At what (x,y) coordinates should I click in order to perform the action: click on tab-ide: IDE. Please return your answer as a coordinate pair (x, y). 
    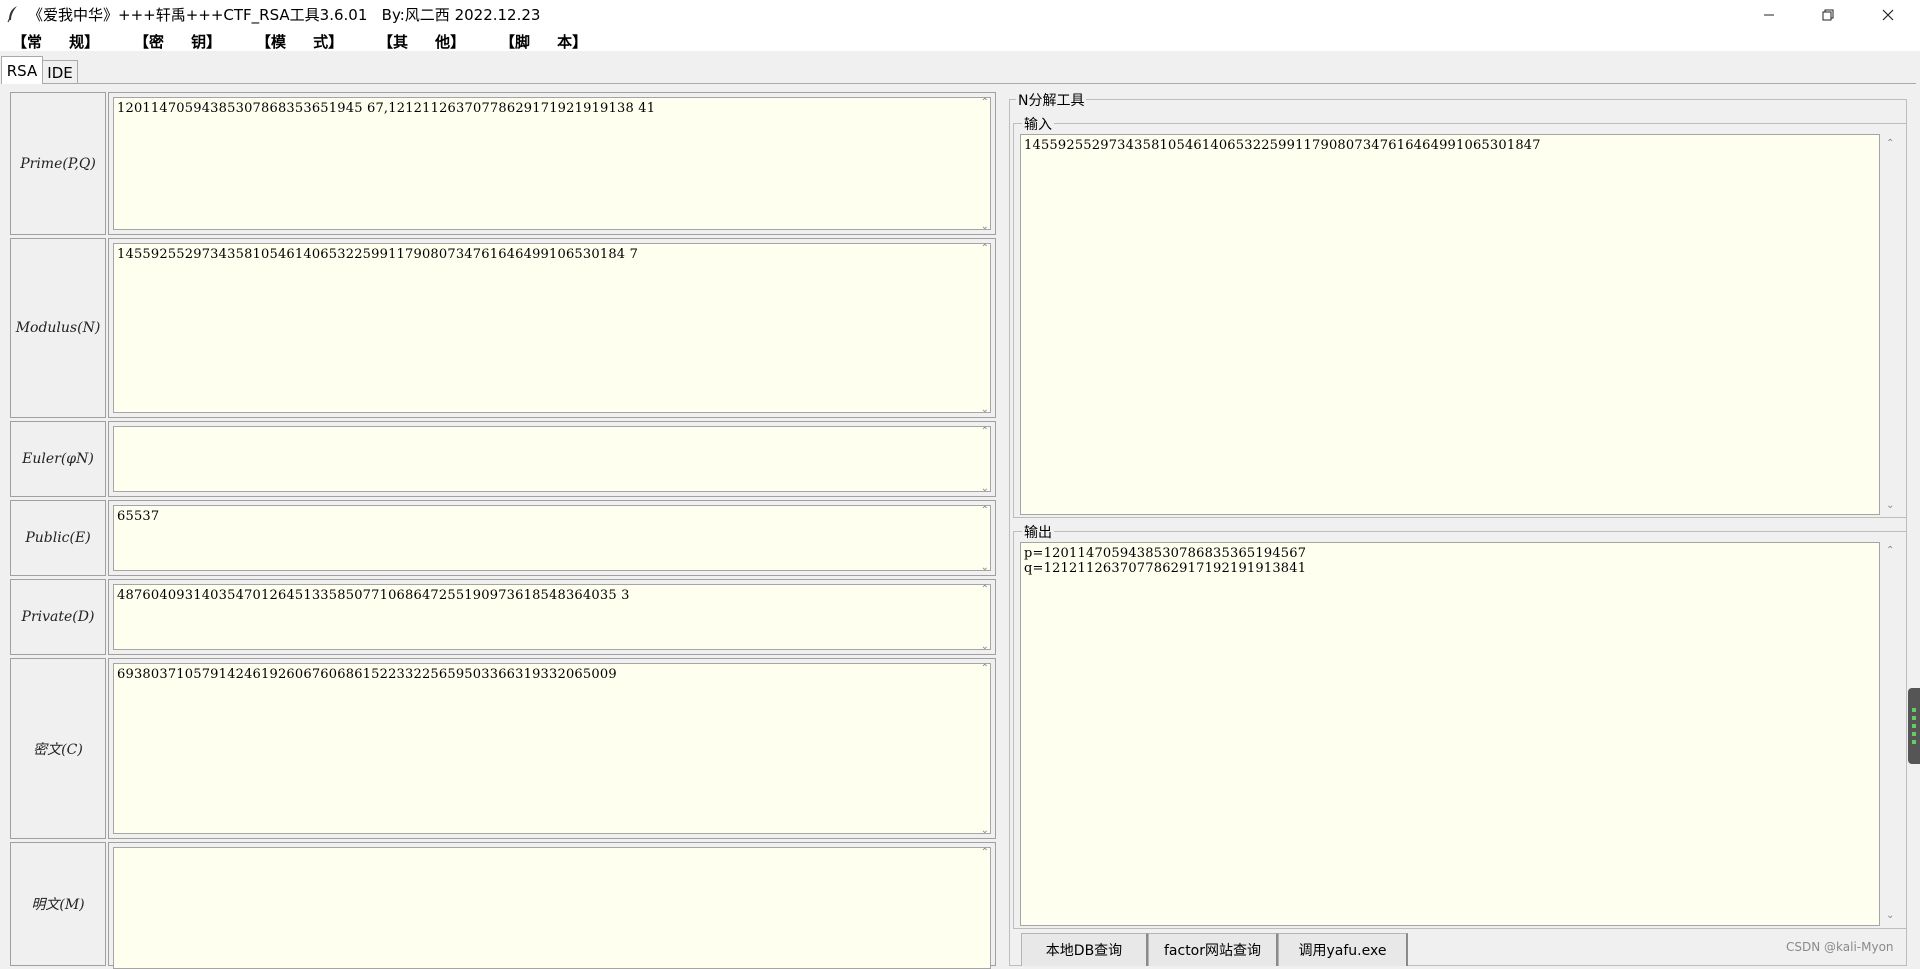
    Looking at the image, I should click on (60, 72).